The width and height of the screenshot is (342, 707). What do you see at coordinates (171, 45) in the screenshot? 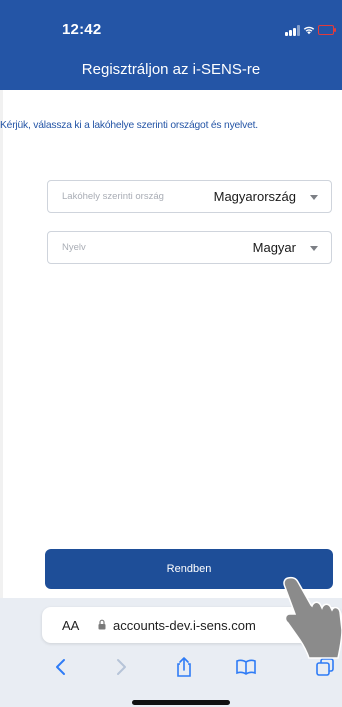
I see `app-header: 12:42 Regisztráljon az i-SENS-re` at bounding box center [171, 45].